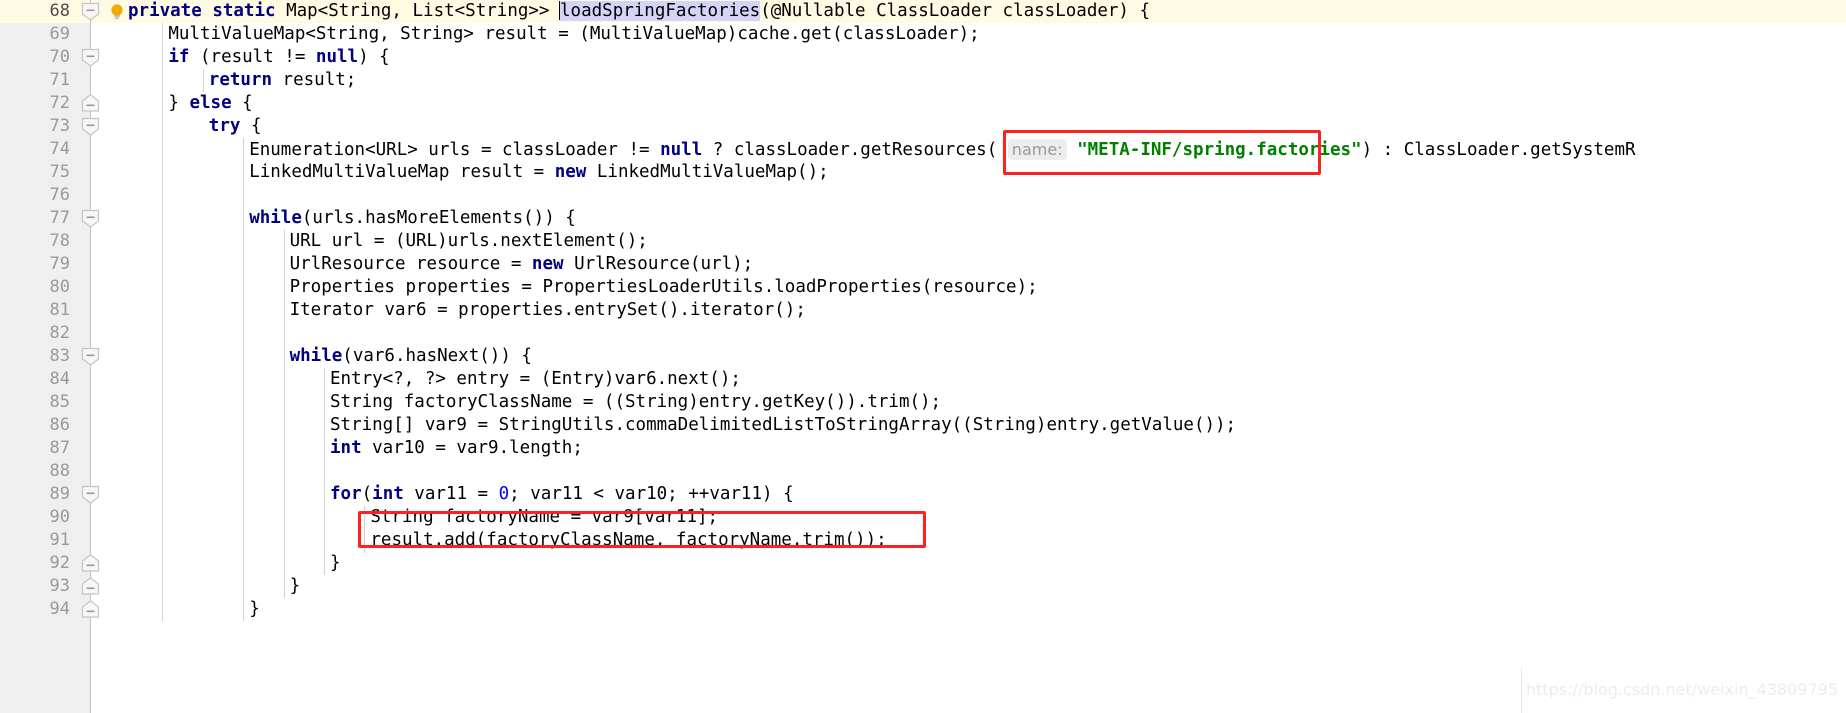  Describe the element at coordinates (1521, 690) in the screenshot. I see `editor-right-divider` at that location.